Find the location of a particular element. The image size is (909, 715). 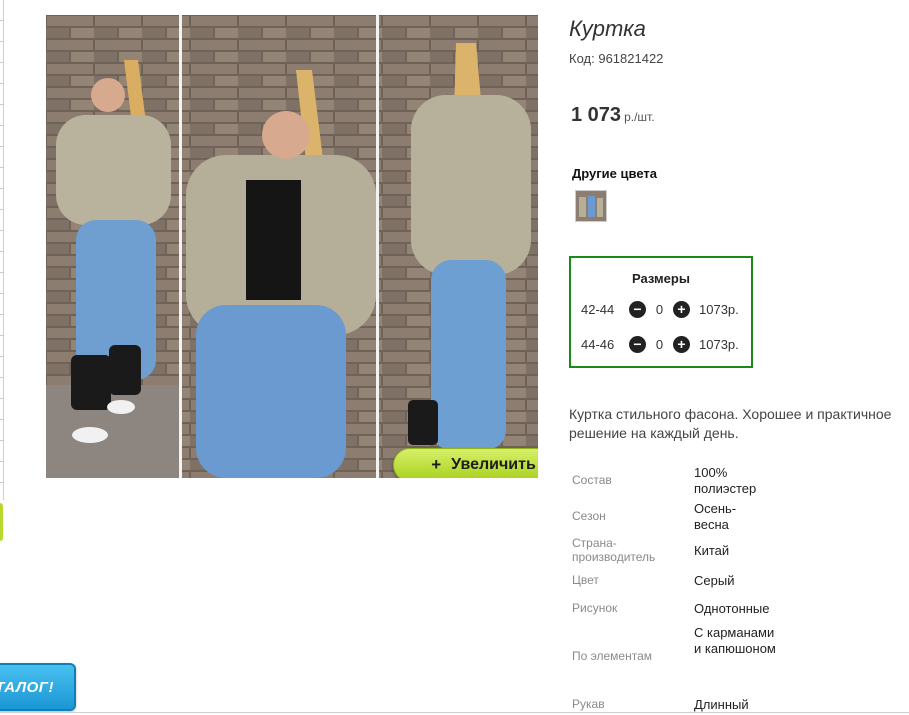

spec-value: Осень-весна is located at coordinates (715, 516).